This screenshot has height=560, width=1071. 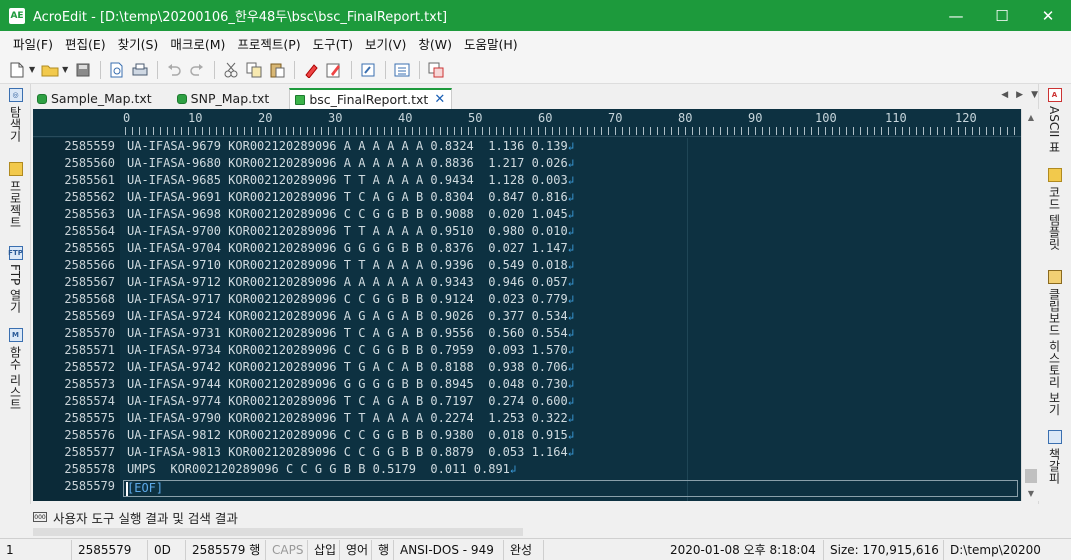 I want to click on ruler-ticks, so click(x=573, y=131).